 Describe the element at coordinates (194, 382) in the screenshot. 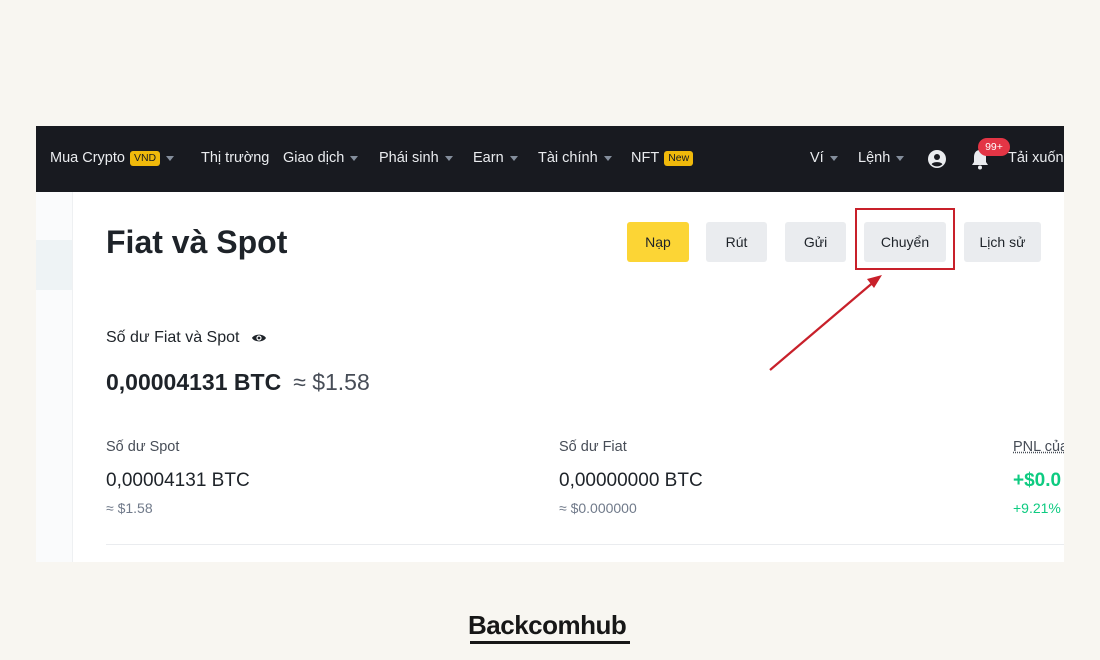

I see `total-balance-btc: 0,00004131 BTC` at that location.